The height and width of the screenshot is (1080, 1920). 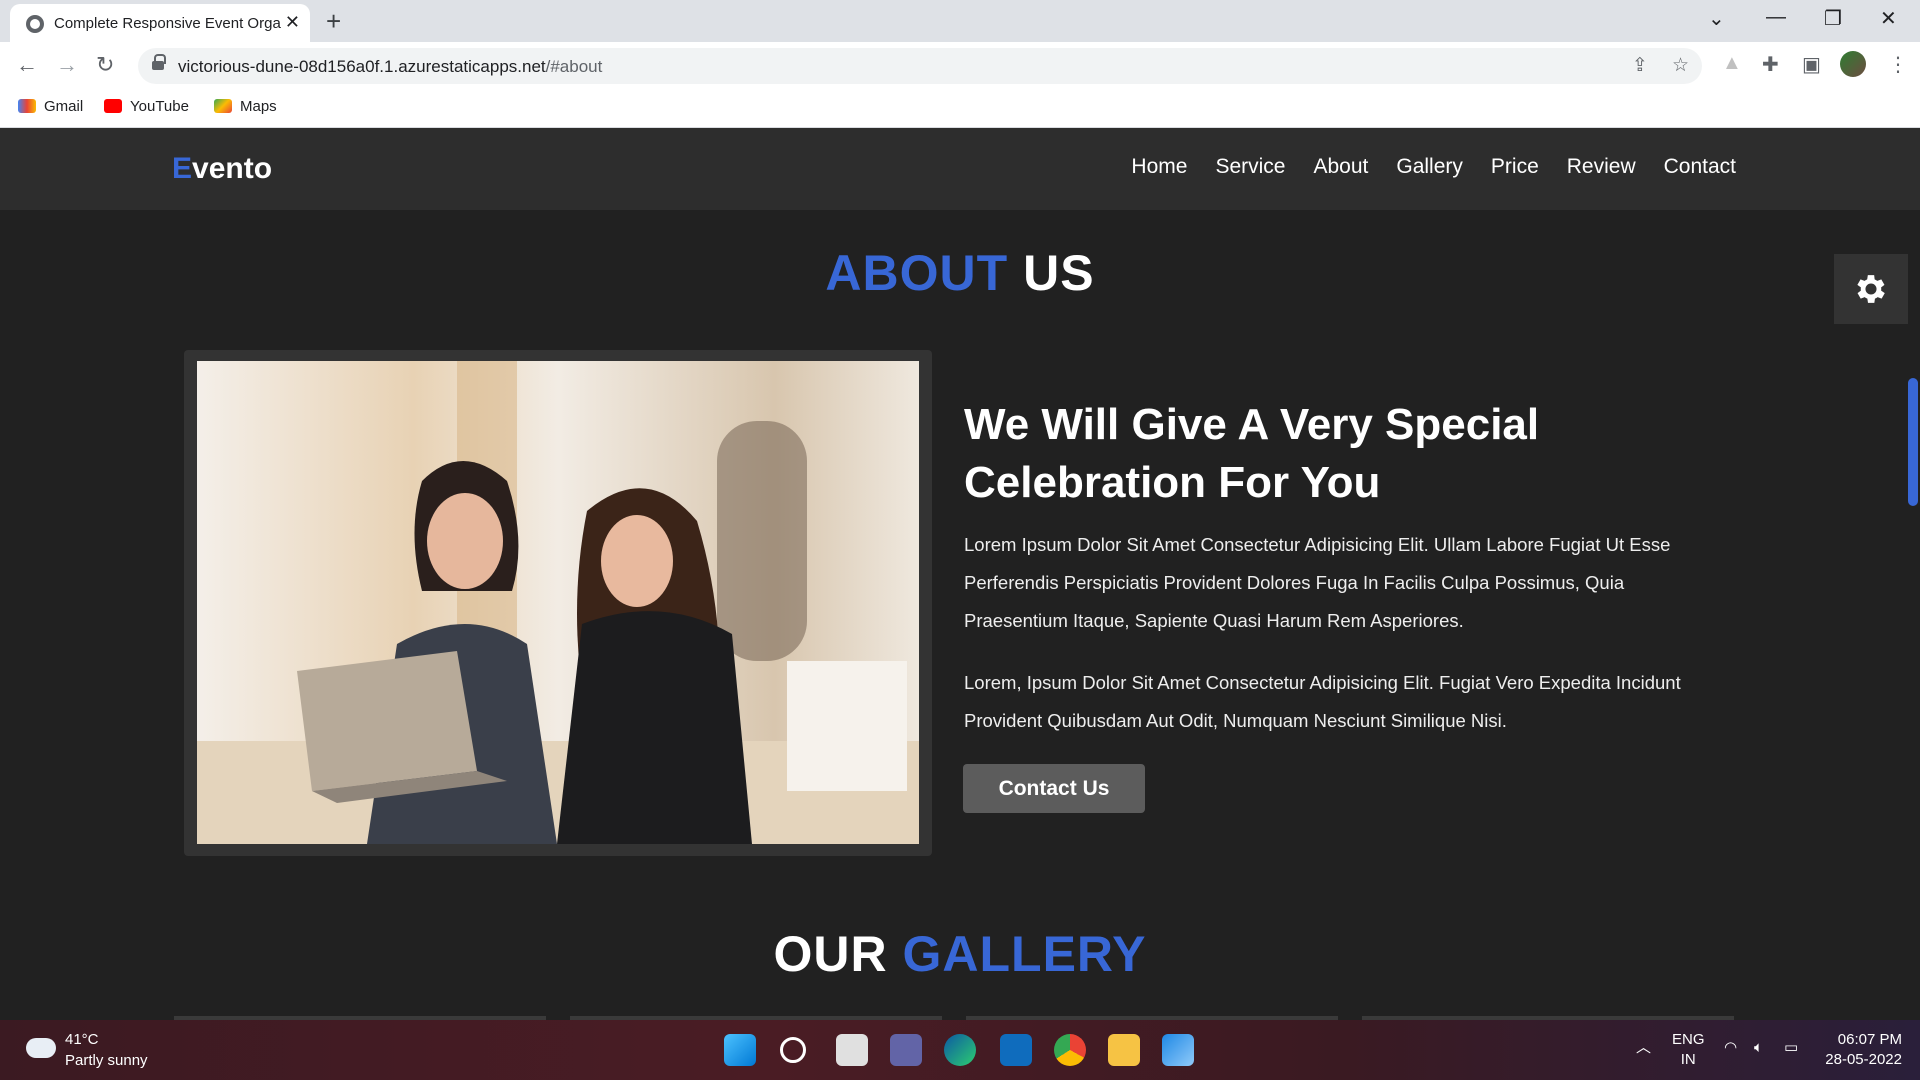 What do you see at coordinates (1716, 18) in the screenshot?
I see `tab-search-icon: ⌄` at bounding box center [1716, 18].